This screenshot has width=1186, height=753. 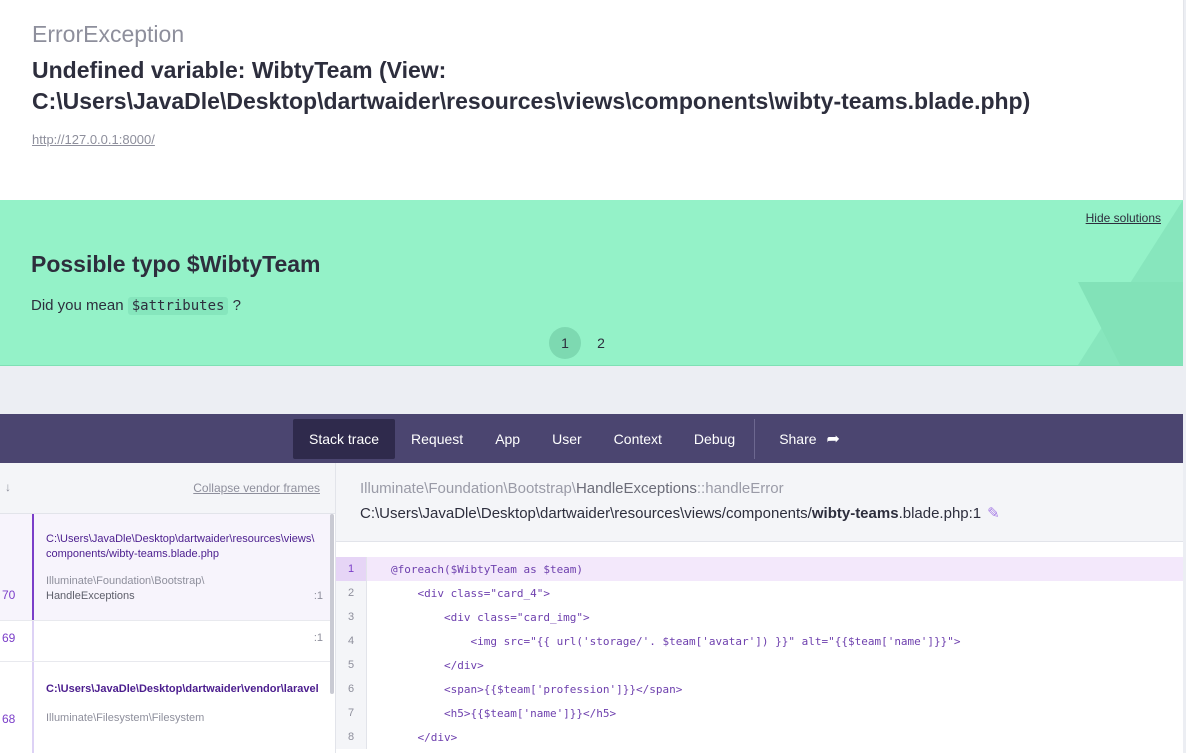 What do you see at coordinates (332, 604) in the screenshot?
I see `frames-scrollbar` at bounding box center [332, 604].